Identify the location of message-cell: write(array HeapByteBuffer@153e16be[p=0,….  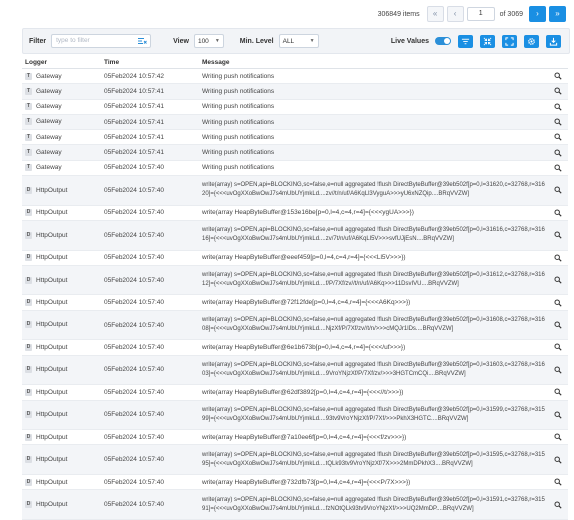
(375, 212).